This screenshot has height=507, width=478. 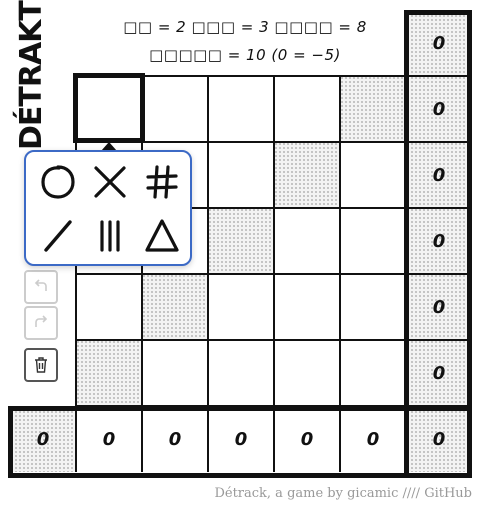 I want to click on undo-button, so click(x=41, y=287).